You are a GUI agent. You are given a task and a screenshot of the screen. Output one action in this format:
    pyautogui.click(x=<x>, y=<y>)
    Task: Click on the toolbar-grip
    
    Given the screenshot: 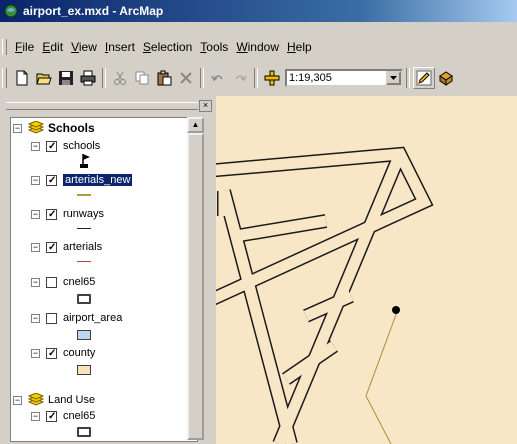 What is the action you would take?
    pyautogui.click(x=4, y=78)
    